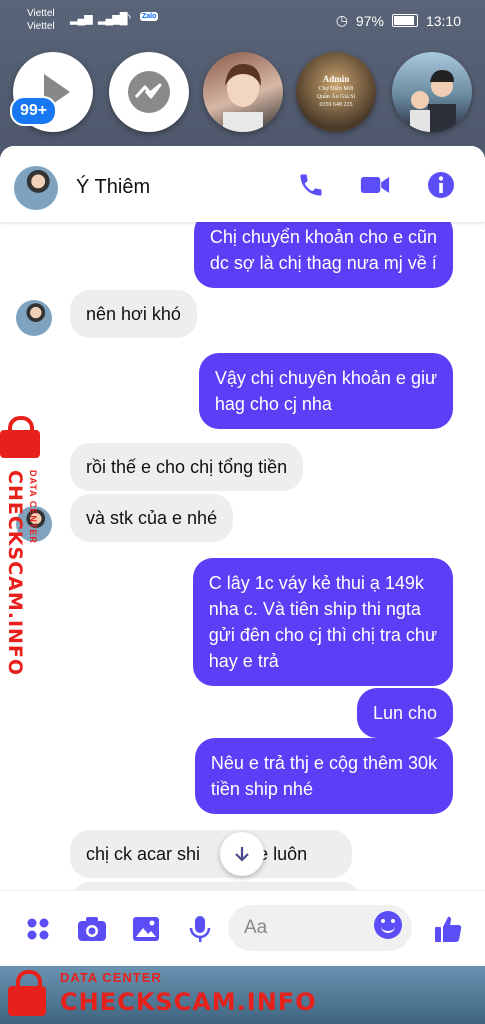  I want to click on battery-icon, so click(404, 20).